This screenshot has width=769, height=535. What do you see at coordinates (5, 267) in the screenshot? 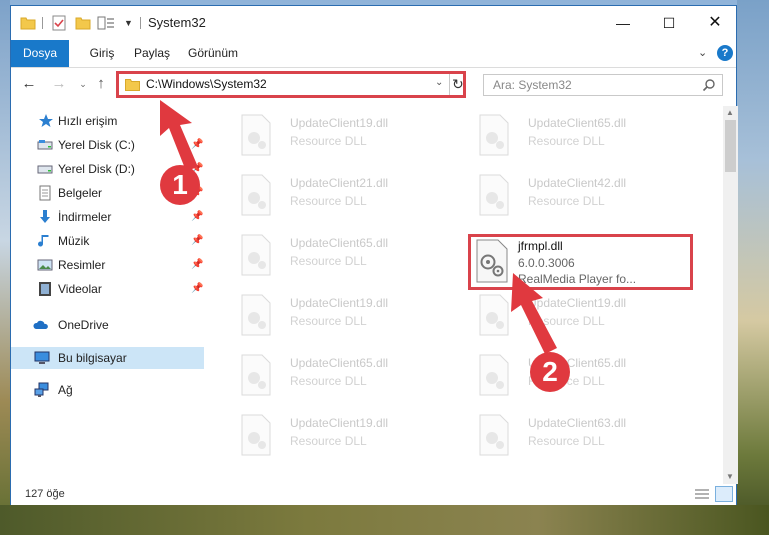
I see `desktop-wallpaper-left` at bounding box center [5, 267].